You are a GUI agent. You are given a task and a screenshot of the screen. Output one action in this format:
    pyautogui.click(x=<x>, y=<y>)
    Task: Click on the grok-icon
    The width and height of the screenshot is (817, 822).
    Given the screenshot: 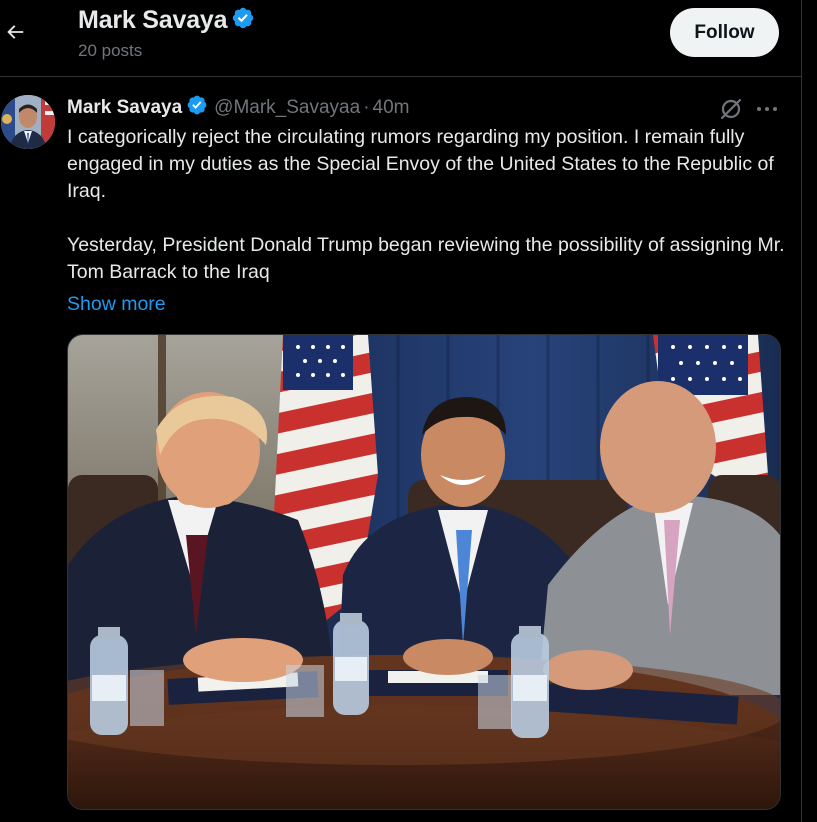 What is the action you would take?
    pyautogui.click(x=731, y=109)
    